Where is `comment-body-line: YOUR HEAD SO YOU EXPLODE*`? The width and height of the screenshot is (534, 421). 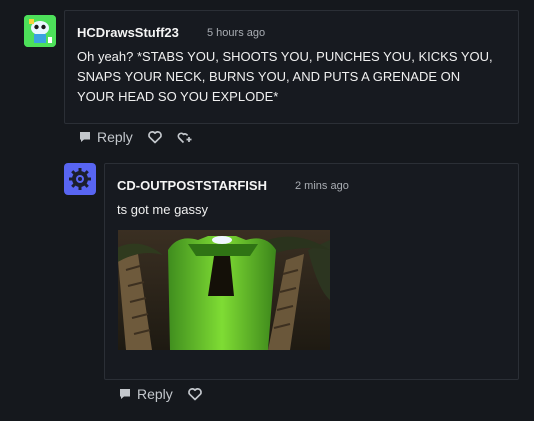
comment-body-line: YOUR HEAD SO YOU EXPLODE* is located at coordinates (178, 96).